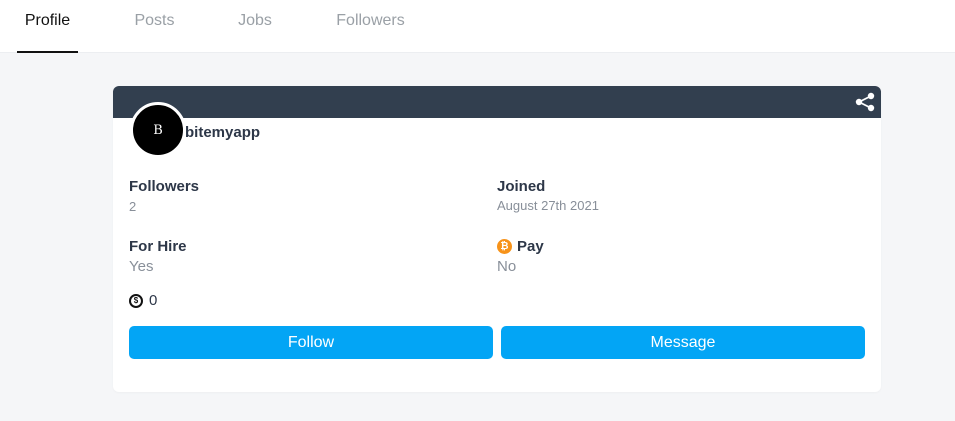  What do you see at coordinates (370, 20) in the screenshot?
I see `tab-followers-label: Followers` at bounding box center [370, 20].